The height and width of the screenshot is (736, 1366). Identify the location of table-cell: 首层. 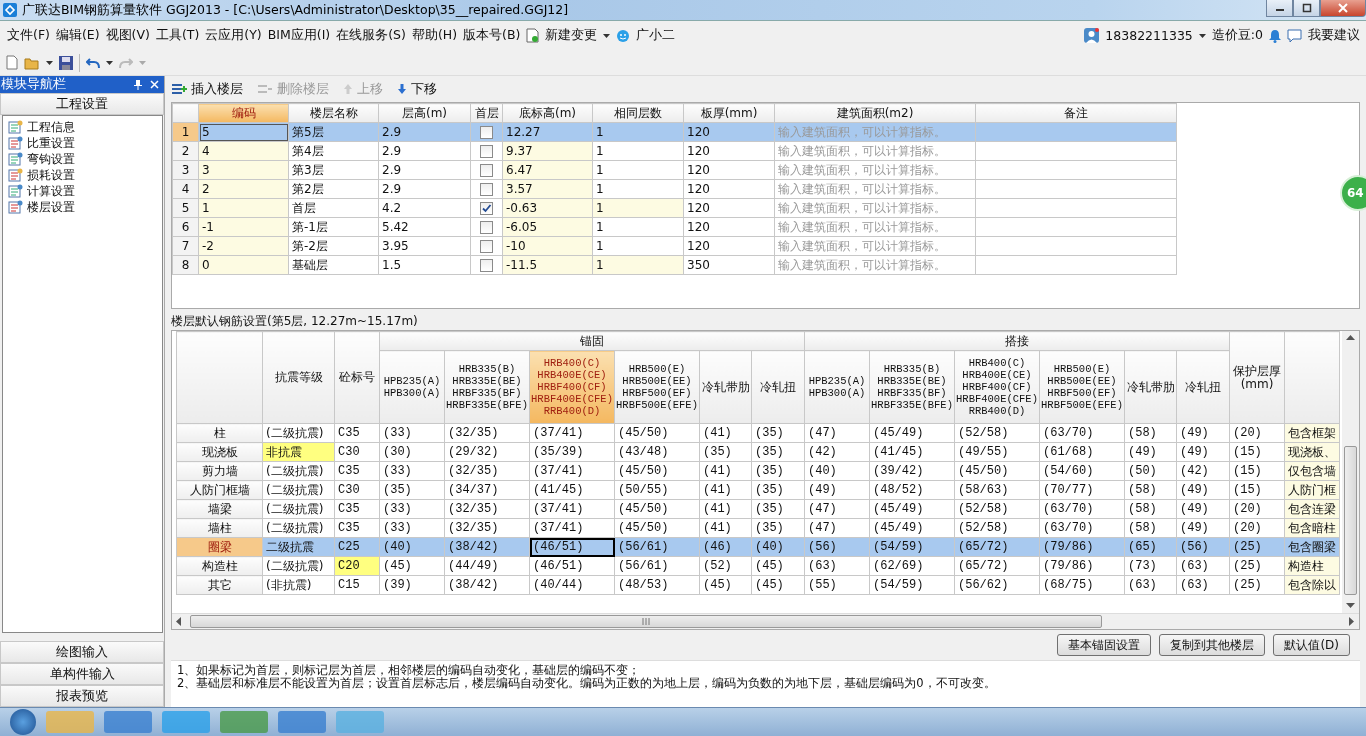
(333, 208).